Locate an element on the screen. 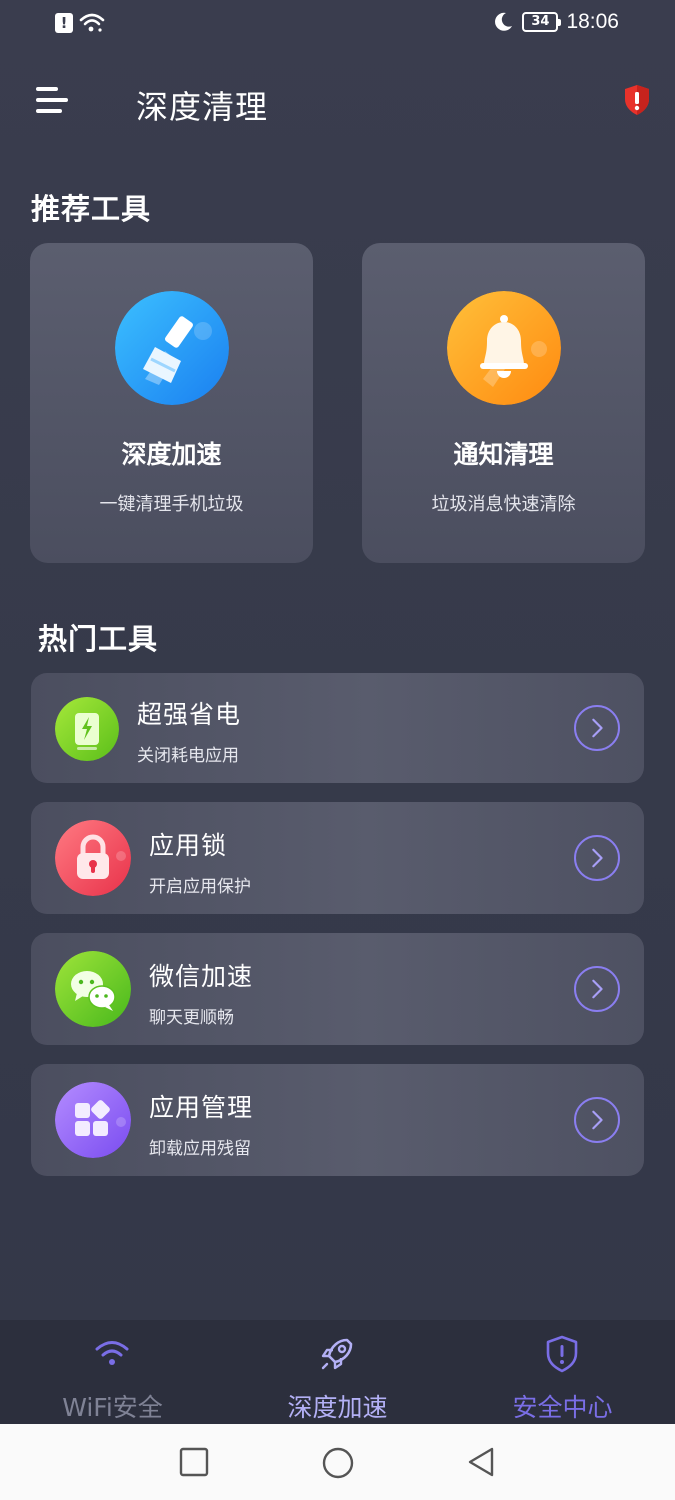 Image resolution: width=675 pixels, height=1500 pixels. item-title: 应用锁 is located at coordinates (188, 845).